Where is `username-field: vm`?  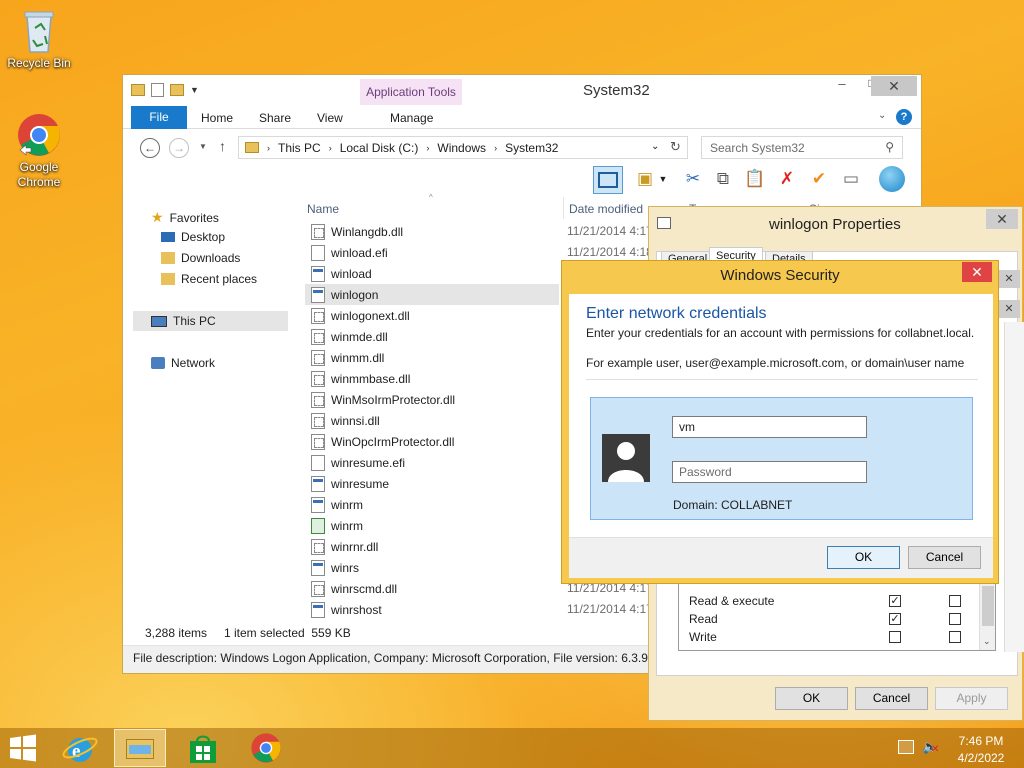
username-field: vm is located at coordinates (769, 427).